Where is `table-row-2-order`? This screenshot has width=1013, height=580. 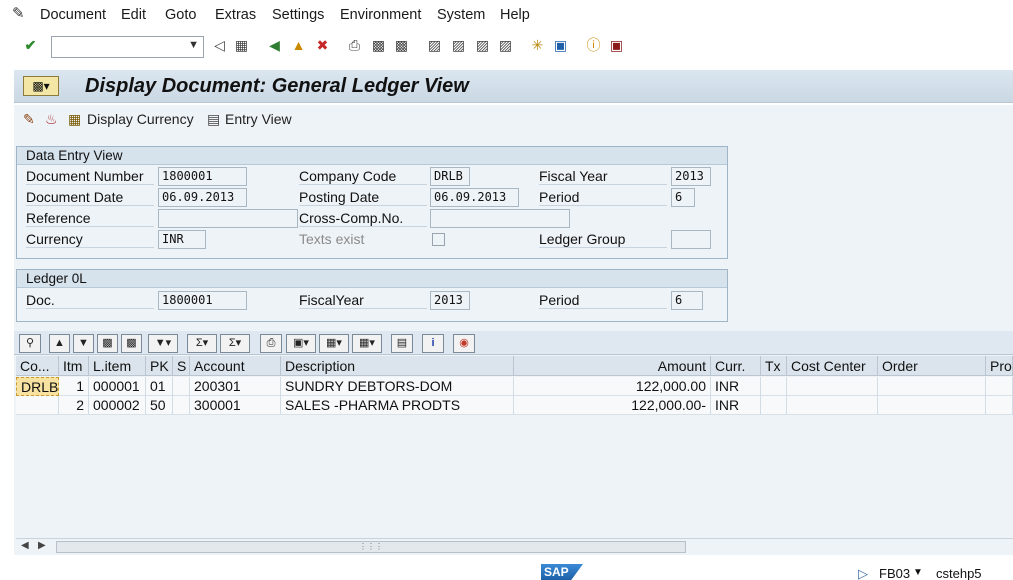
table-row-2-order is located at coordinates (932, 405).